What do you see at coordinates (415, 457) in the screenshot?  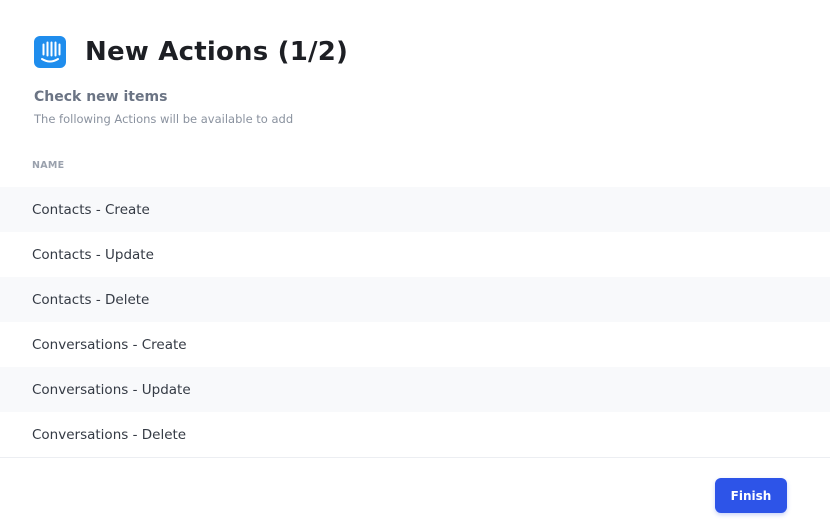 I see `table-divider` at bounding box center [415, 457].